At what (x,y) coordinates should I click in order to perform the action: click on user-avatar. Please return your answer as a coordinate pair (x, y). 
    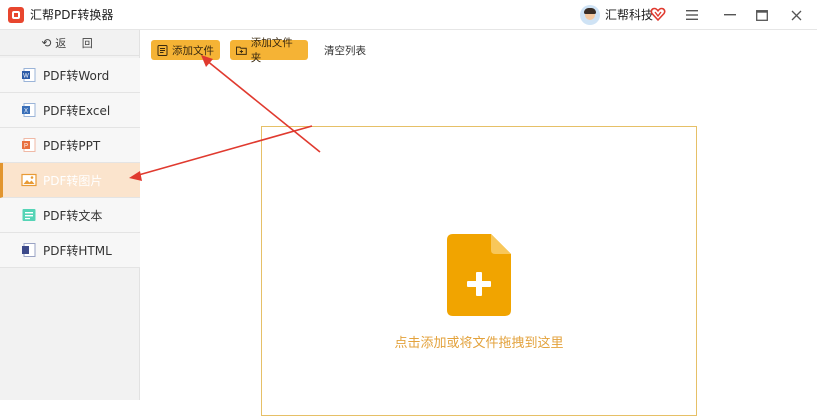
    Looking at the image, I should click on (590, 15).